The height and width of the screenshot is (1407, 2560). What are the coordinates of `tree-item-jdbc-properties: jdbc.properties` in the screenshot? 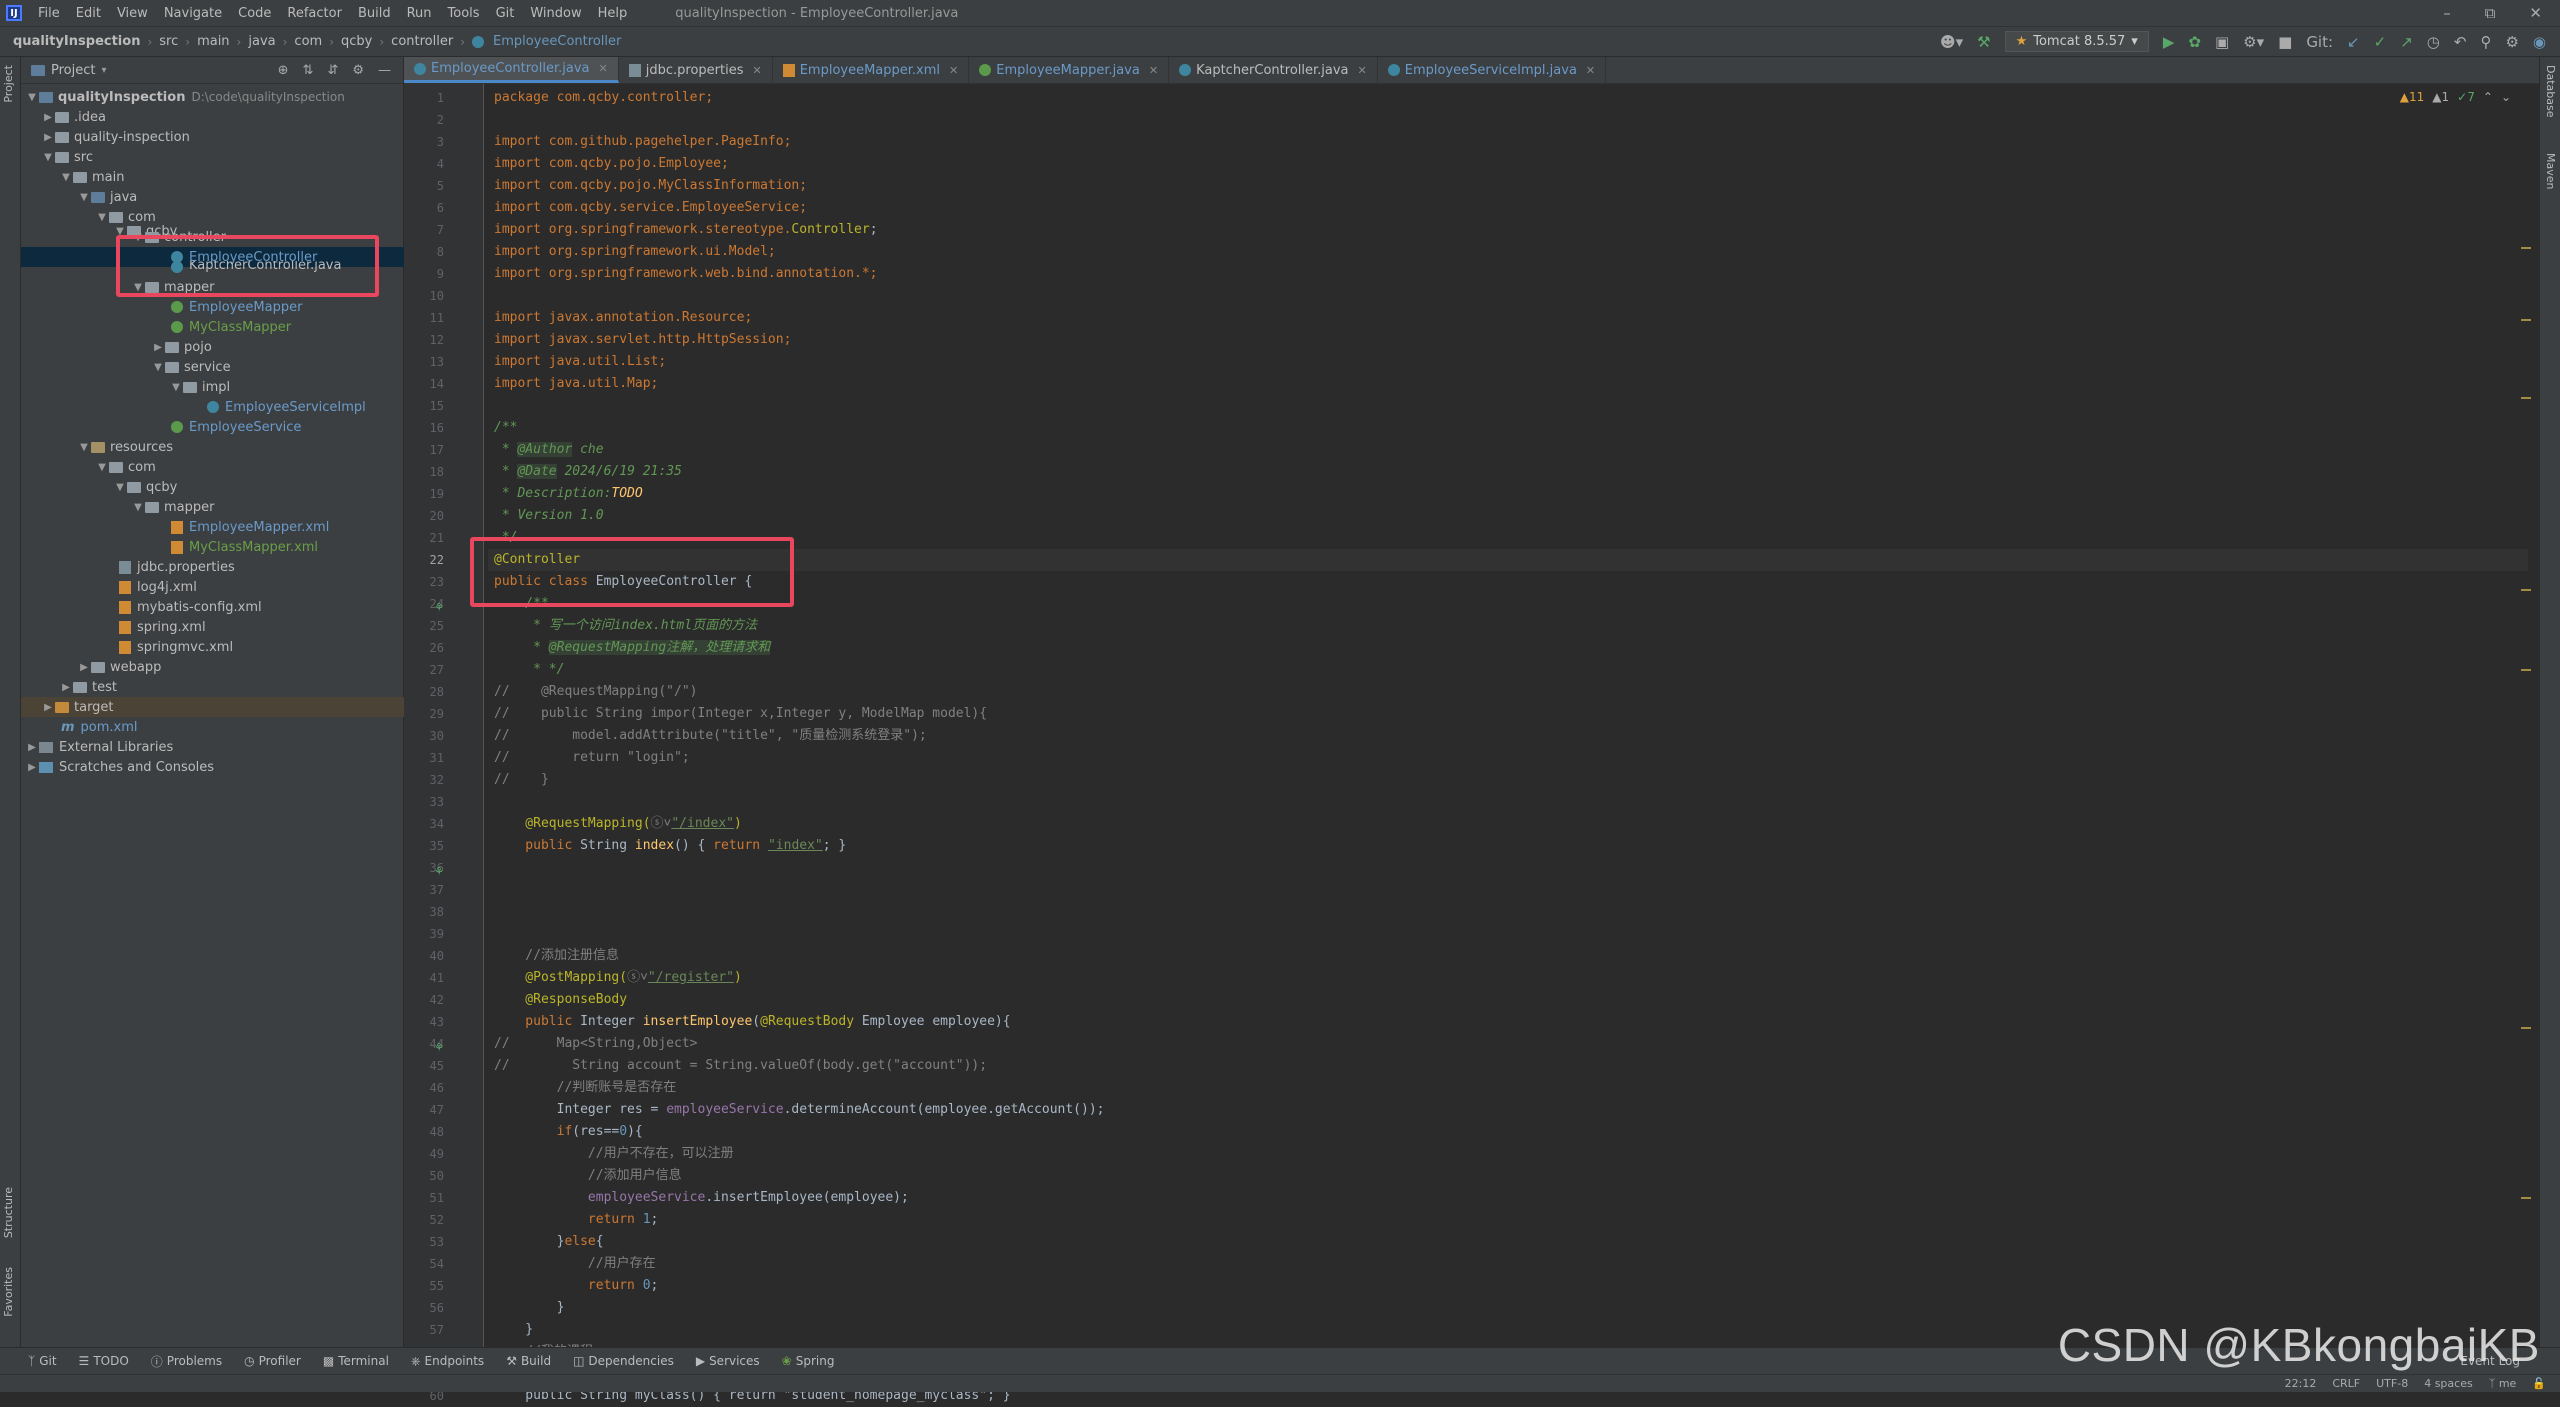 It's located at (212, 567).